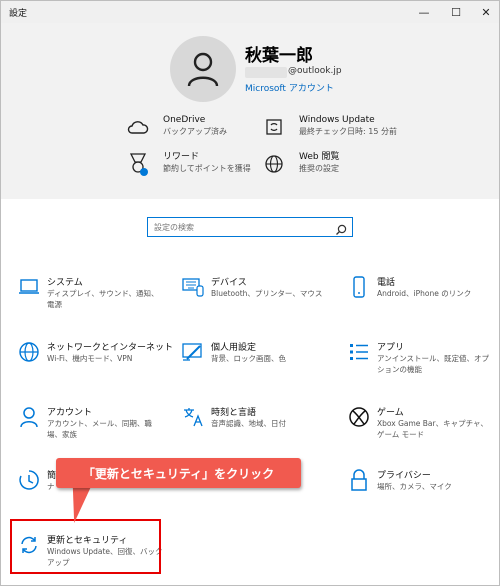 The width and height of the screenshot is (500, 586). Describe the element at coordinates (29, 287) in the screenshot. I see `laptop-icon` at that location.